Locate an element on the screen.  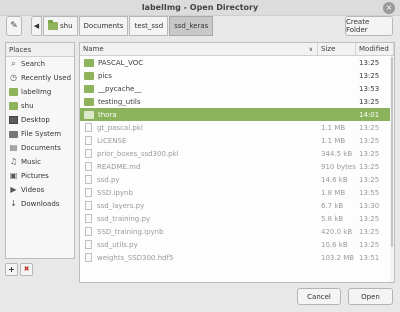
file-row: ssd.py 14.6 kB 13:25 is located at coordinates (237, 179).